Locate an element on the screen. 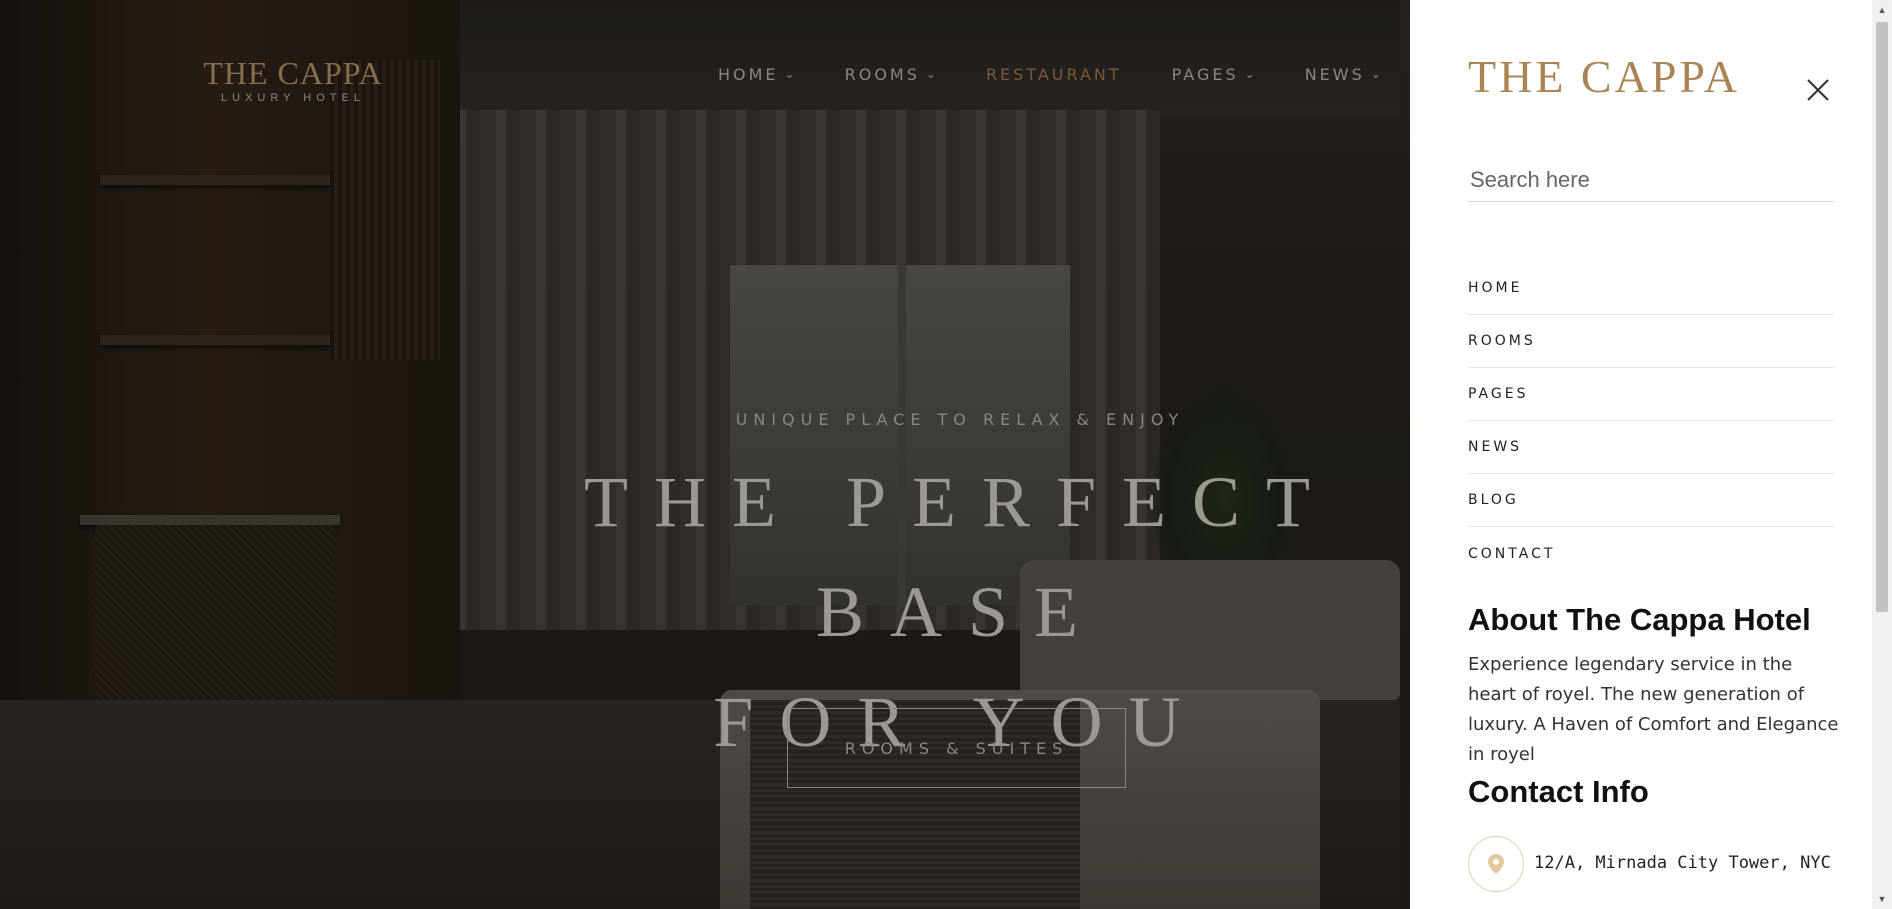  panel-menu-news: NEWS is located at coordinates (1651, 447).